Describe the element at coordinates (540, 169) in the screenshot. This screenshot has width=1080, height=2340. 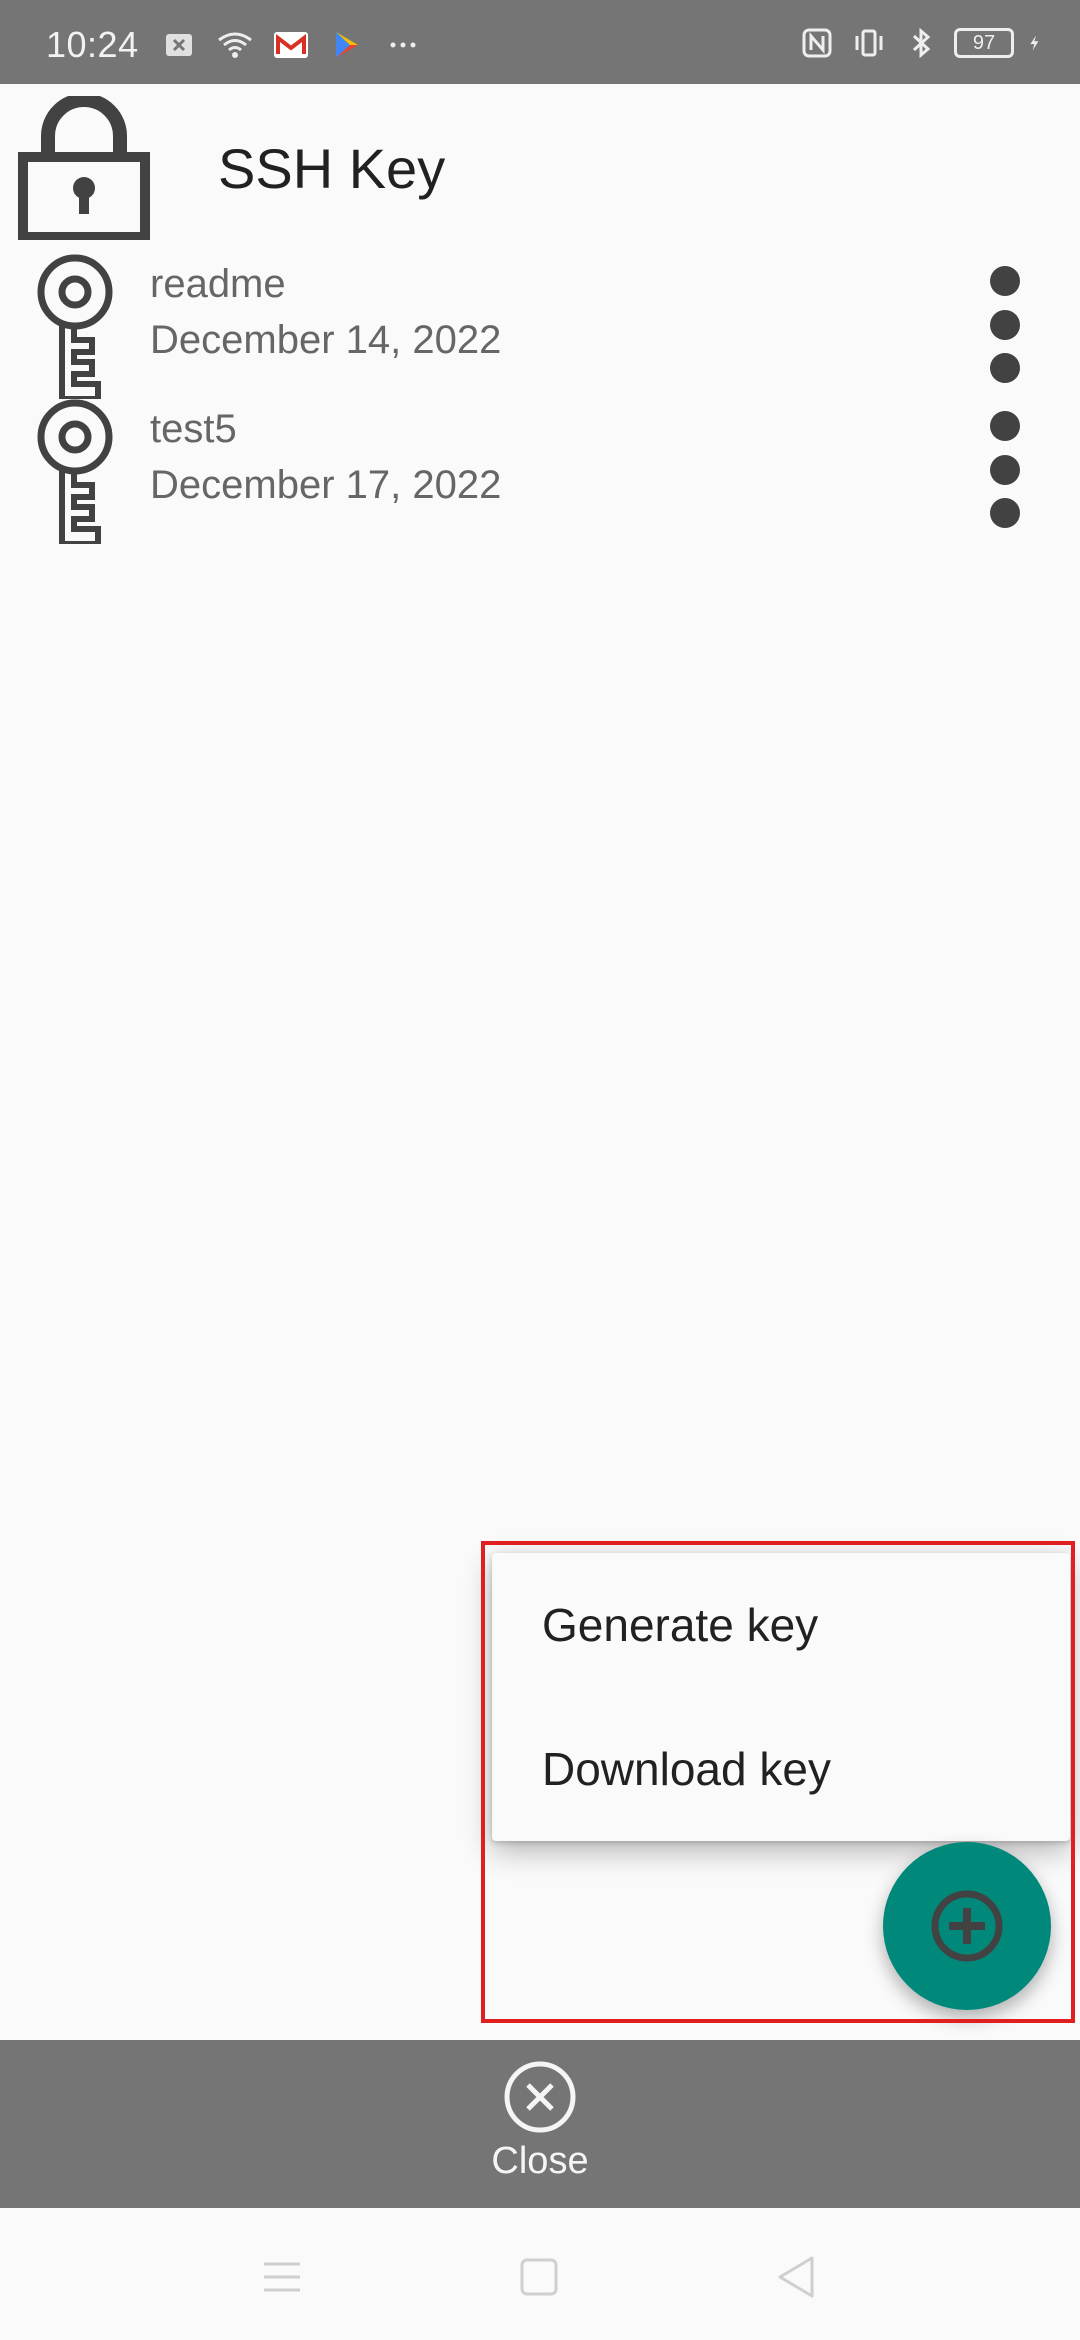
I see `header: SSH Key` at that location.